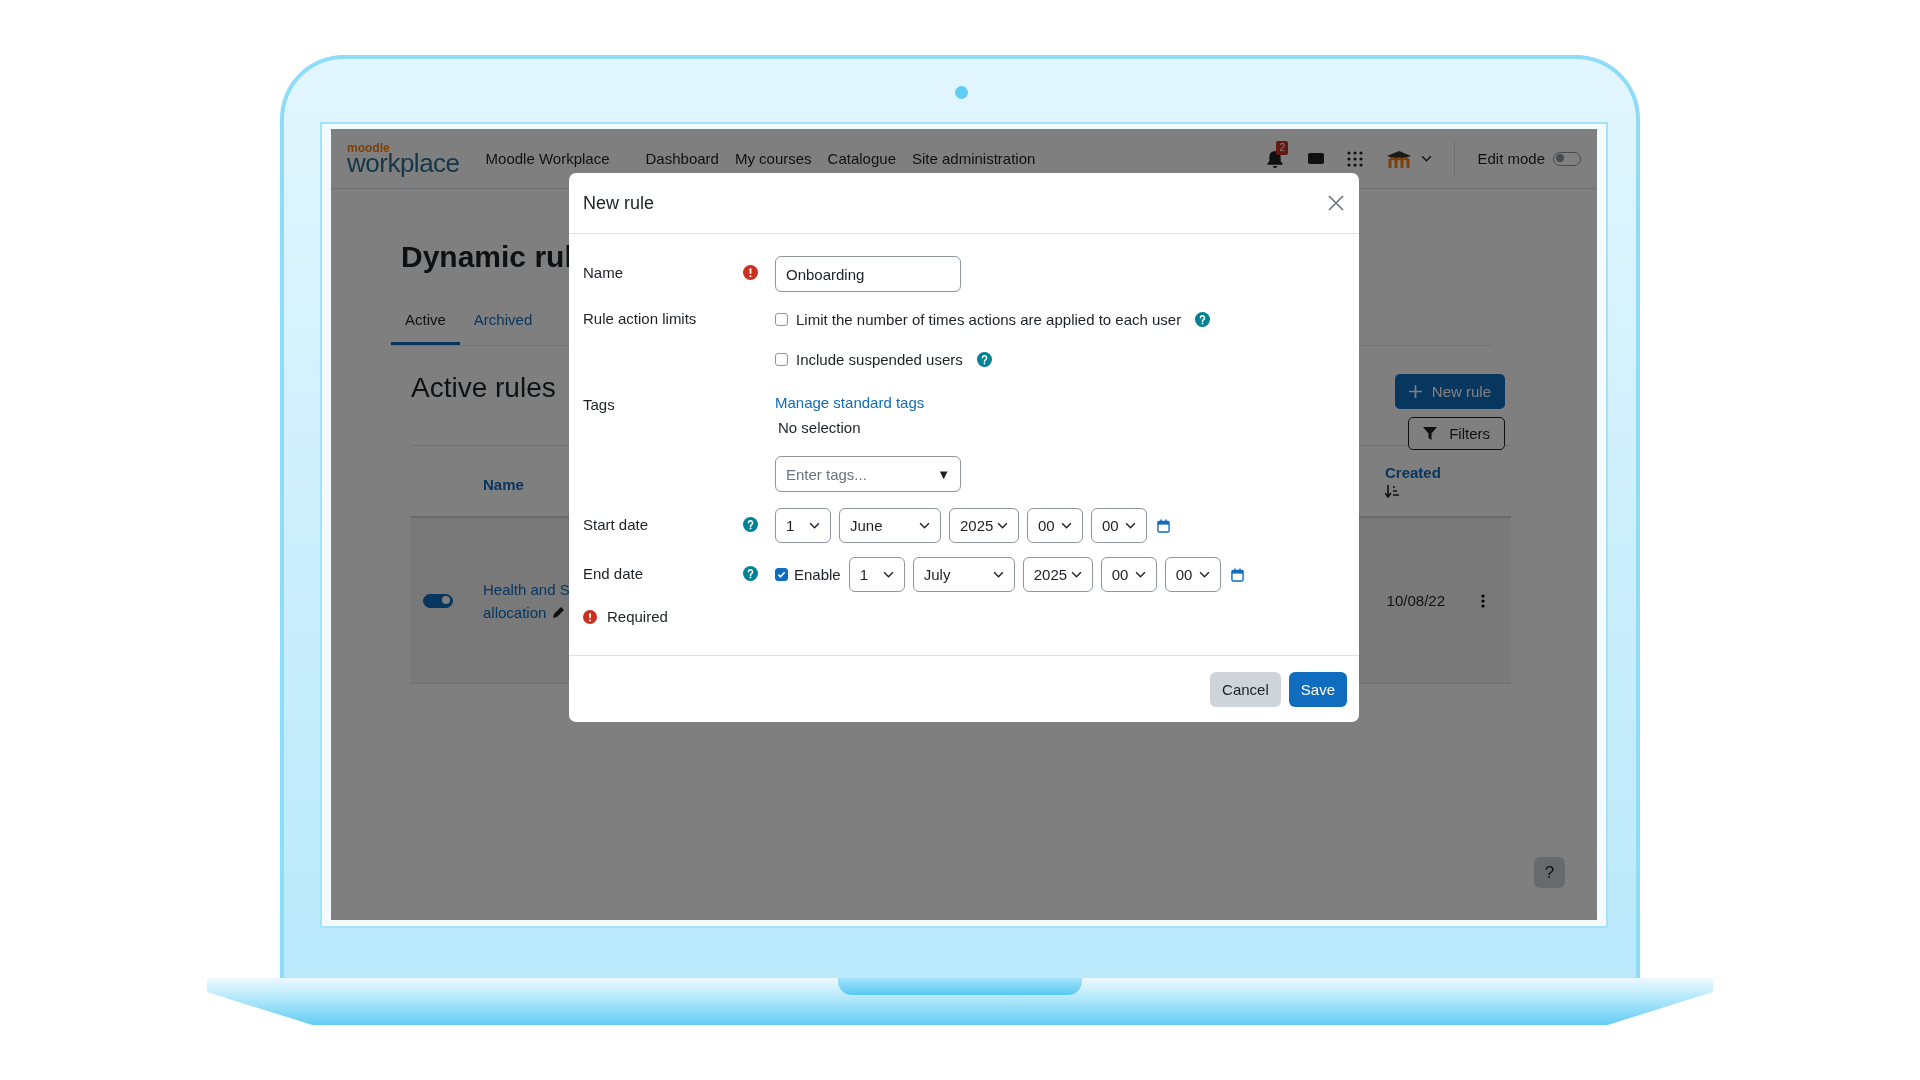 Image resolution: width=1920 pixels, height=1080 pixels. Describe the element at coordinates (819, 427) in the screenshot. I see `selection-text: No selection` at that location.